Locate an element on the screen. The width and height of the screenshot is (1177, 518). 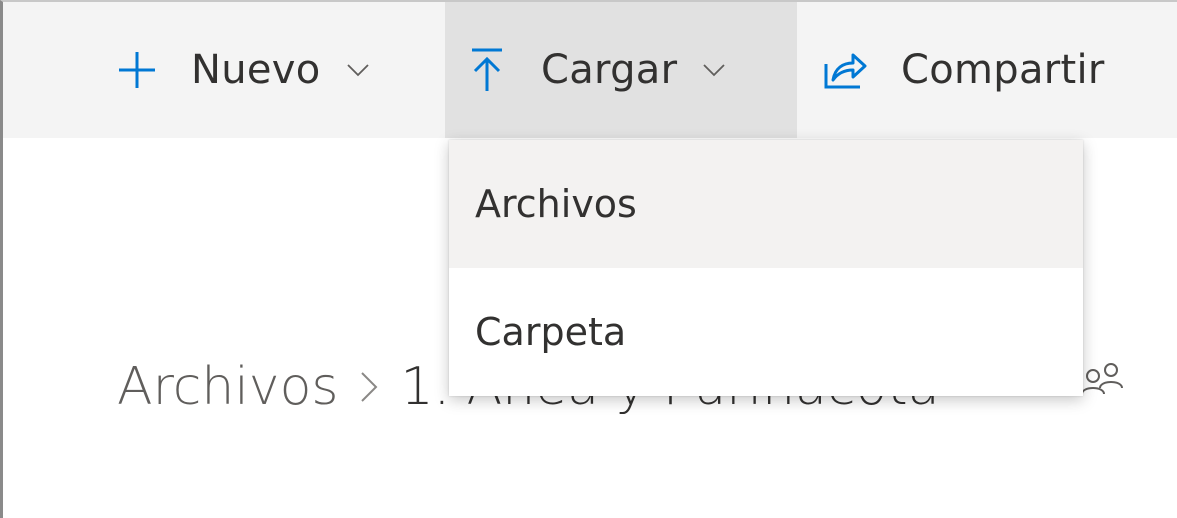
share-button: Compartir is located at coordinates (987, 70).